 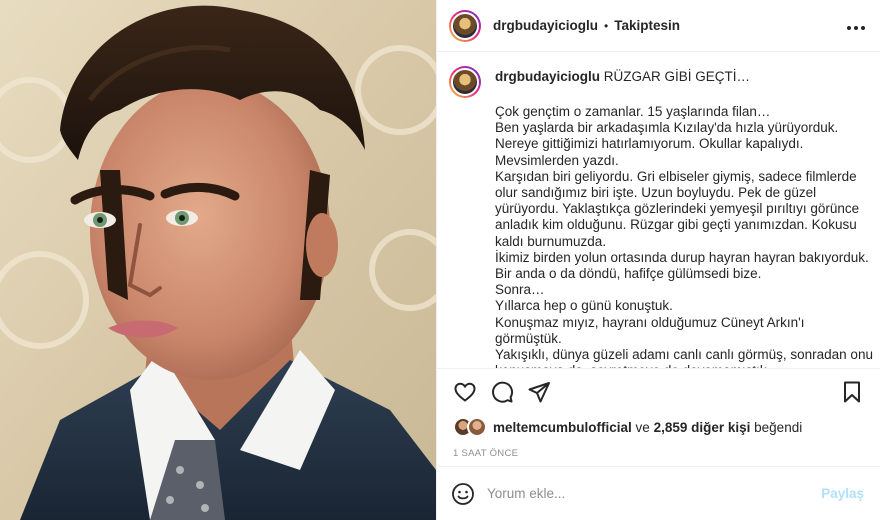 What do you see at coordinates (842, 493) in the screenshot?
I see `post-comment-button: Paylaş` at bounding box center [842, 493].